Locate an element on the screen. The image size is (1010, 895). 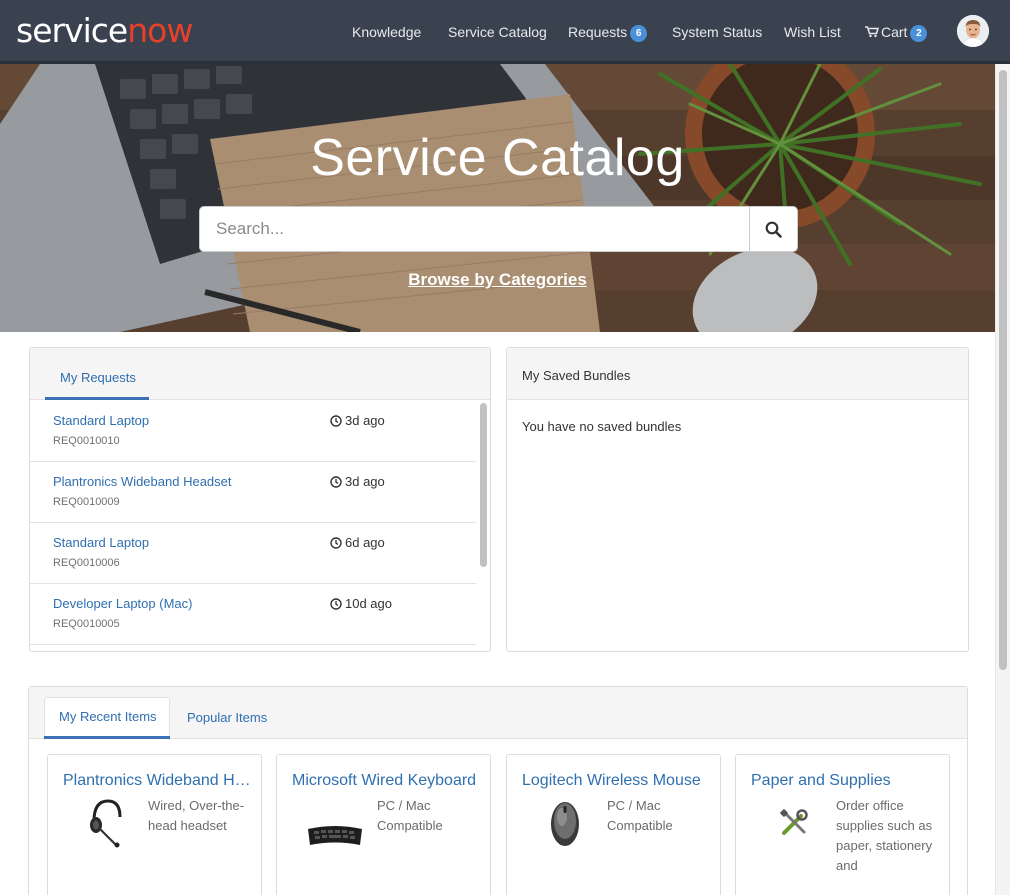
request-time: 6d ago is located at coordinates (357, 543).